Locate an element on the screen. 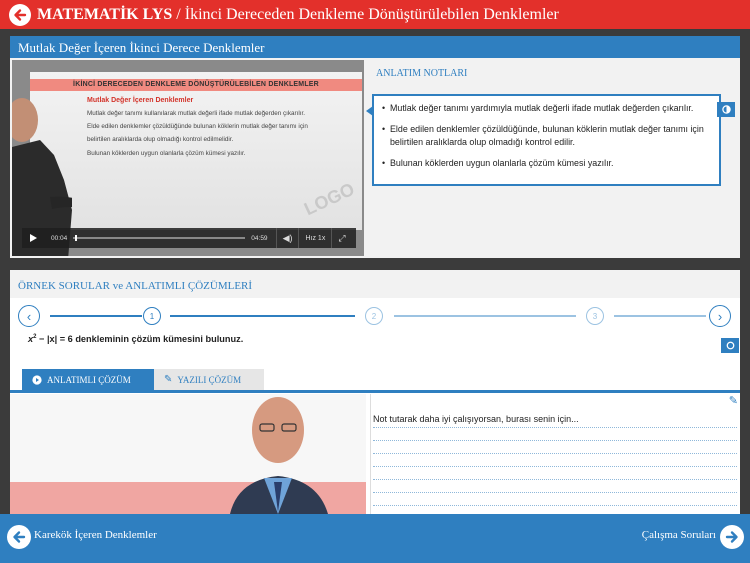  video-controls: 00:04 04:59 ◀) Hız 1x ⤢ is located at coordinates (189, 238).